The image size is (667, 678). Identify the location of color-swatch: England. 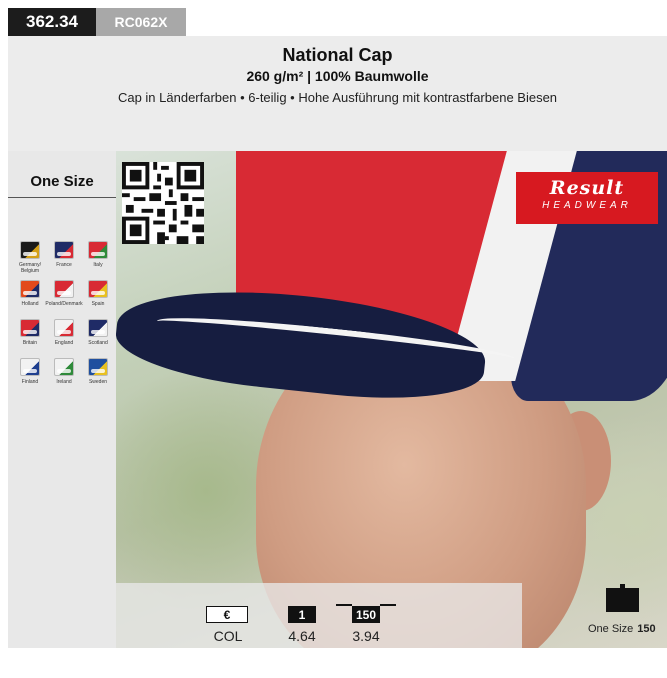
(64, 335).